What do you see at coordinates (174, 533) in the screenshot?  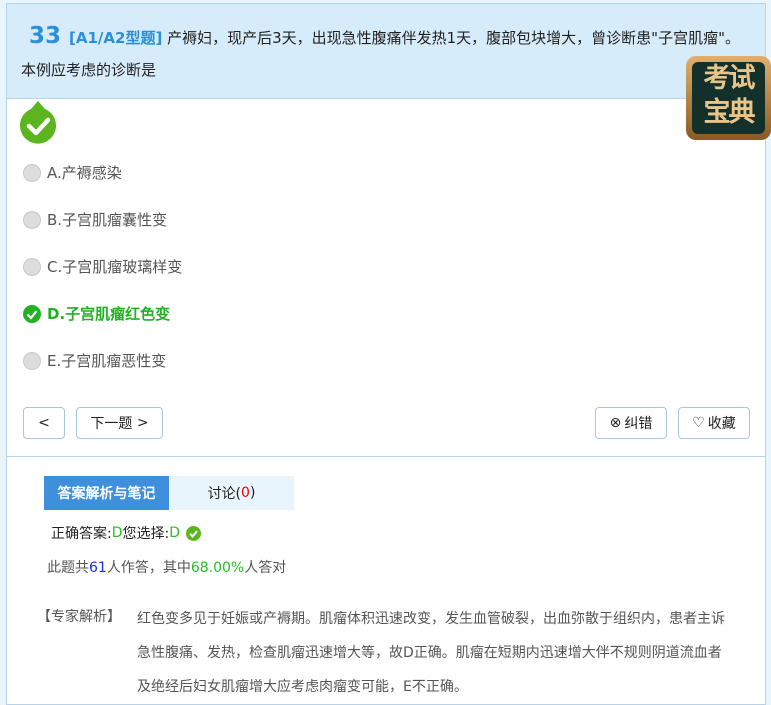 I see `chosen-answer-value: D` at bounding box center [174, 533].